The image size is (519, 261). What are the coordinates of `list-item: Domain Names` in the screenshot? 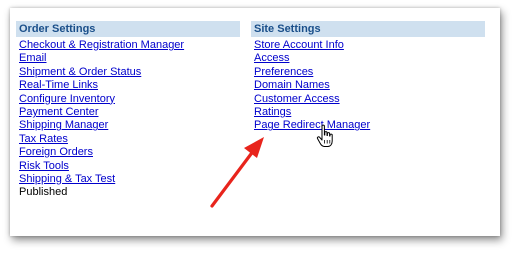 It's located at (369, 85).